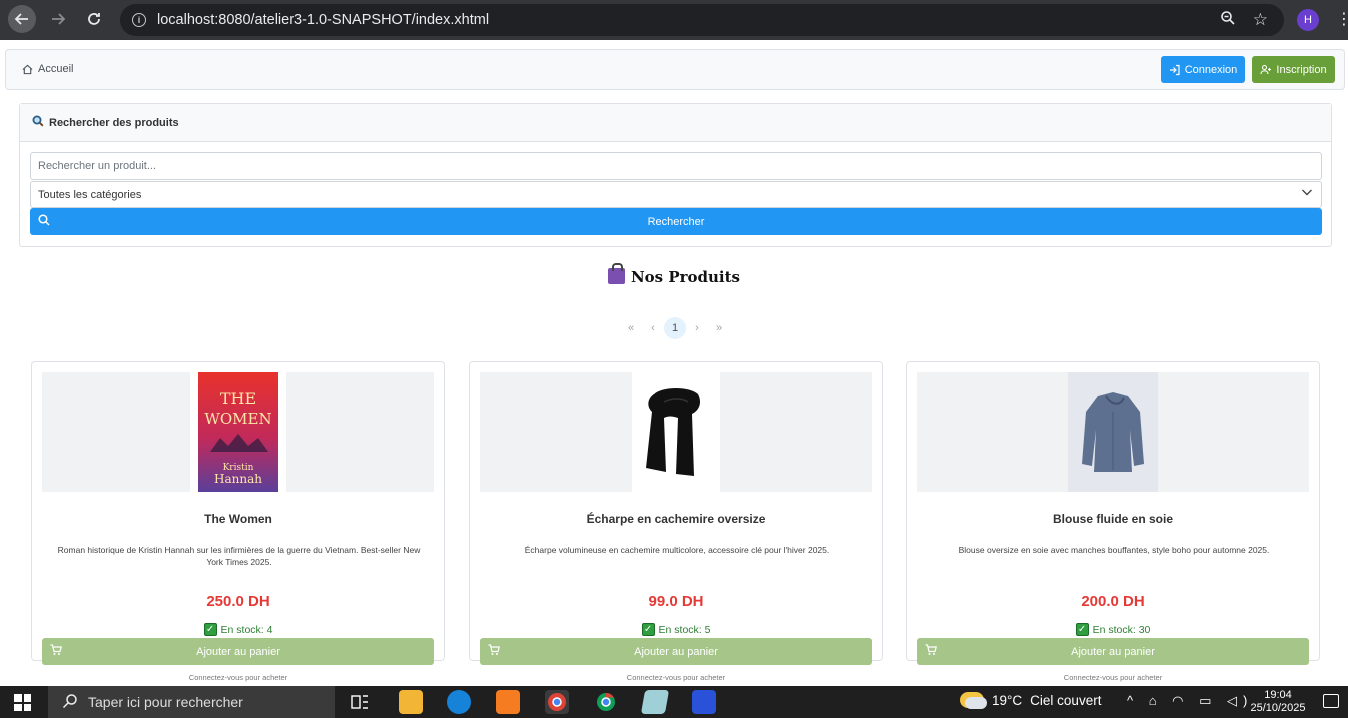  What do you see at coordinates (1308, 20) in the screenshot?
I see `profile-avatar: H` at bounding box center [1308, 20].